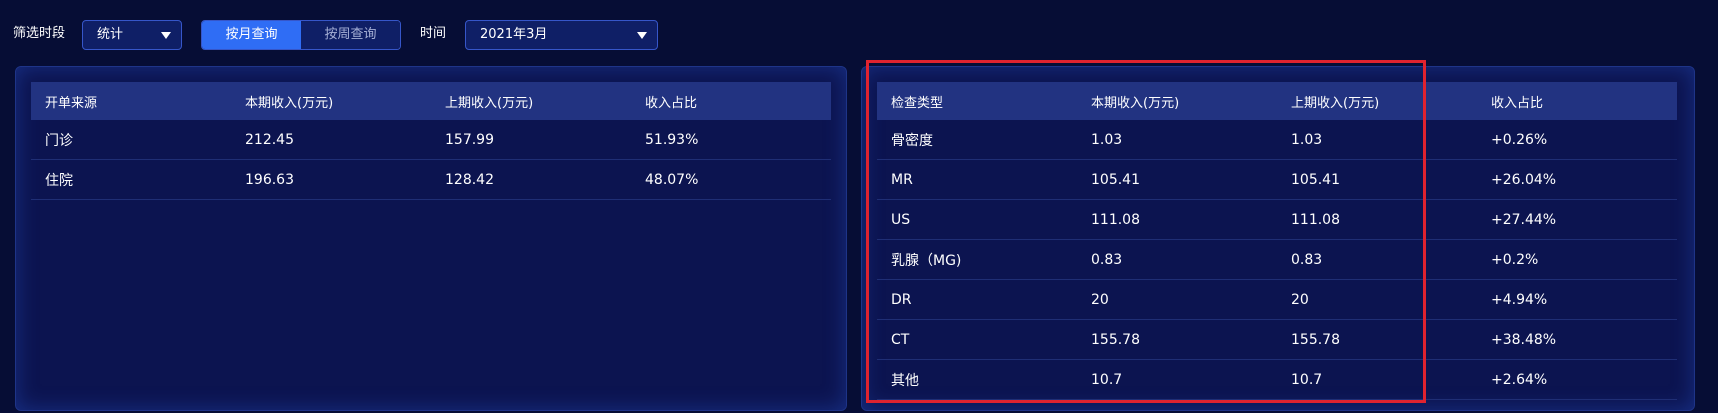 This screenshot has width=1718, height=413. What do you see at coordinates (531, 140) in the screenshot?
I see `table-cell: 157.99` at bounding box center [531, 140].